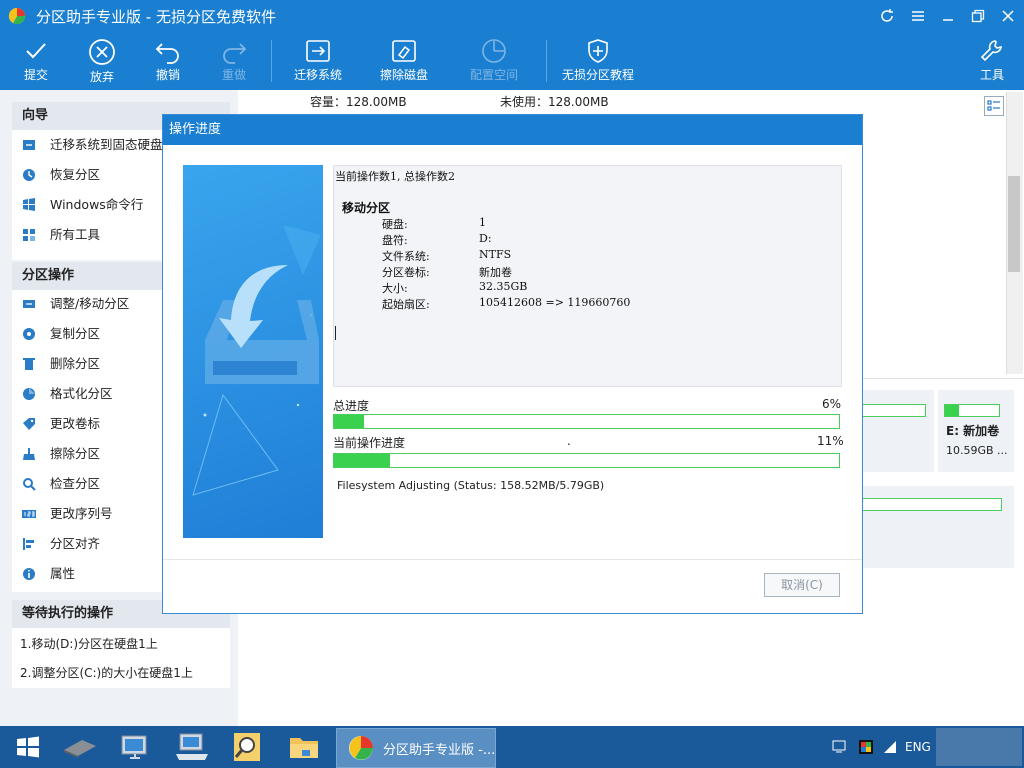 This screenshot has height=768, width=1024. What do you see at coordinates (36, 61) in the screenshot?
I see `commit-button: 提交` at bounding box center [36, 61].